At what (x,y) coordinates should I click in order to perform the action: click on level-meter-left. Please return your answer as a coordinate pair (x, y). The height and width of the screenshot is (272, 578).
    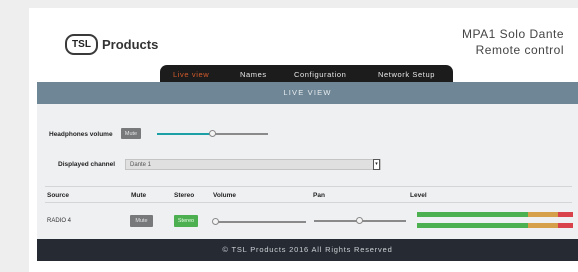
    Looking at the image, I should click on (495, 214).